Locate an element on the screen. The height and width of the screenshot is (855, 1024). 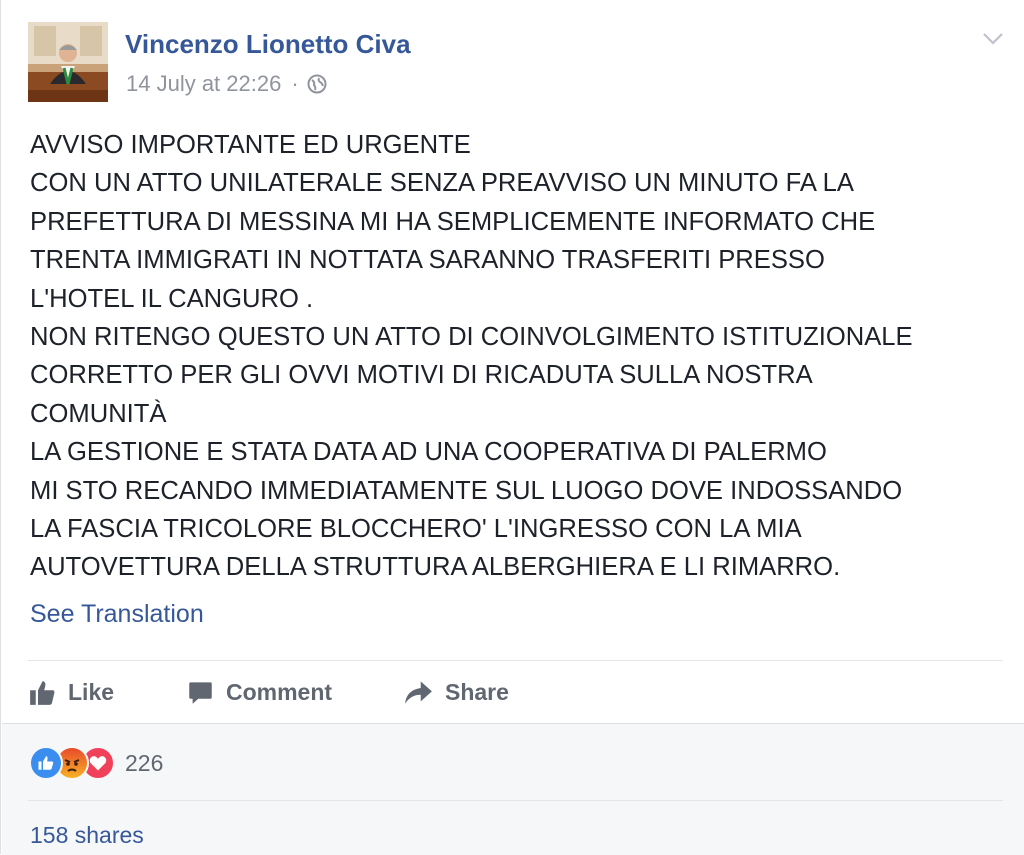
like-reaction-icon is located at coordinates (46, 763).